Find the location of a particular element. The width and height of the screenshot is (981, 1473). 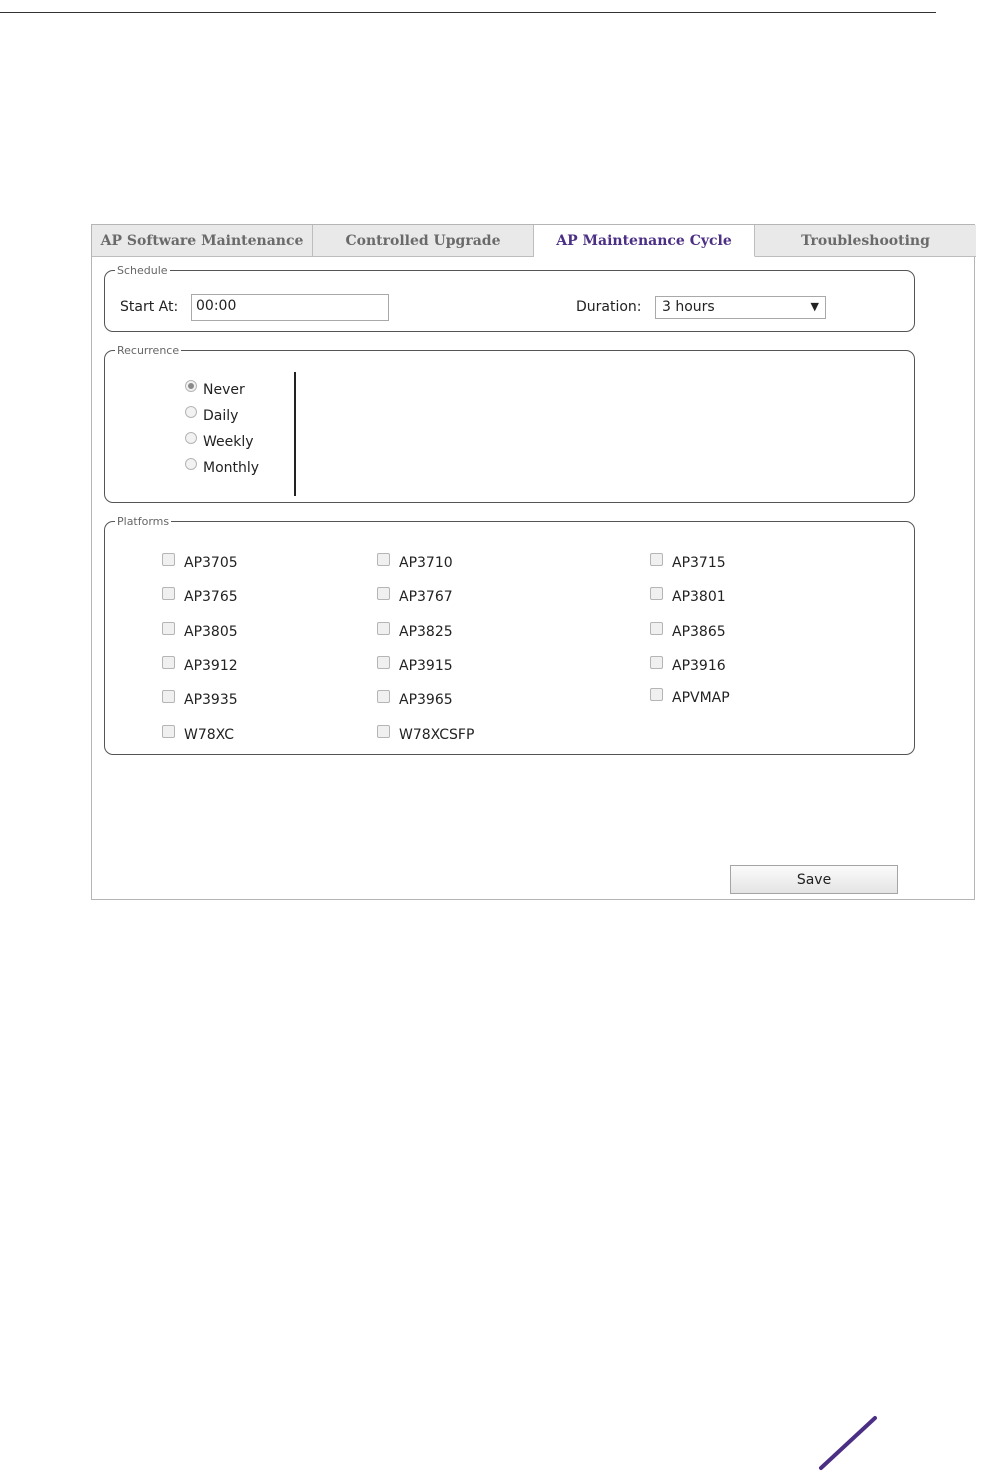

platform-label: W78XCSFP is located at coordinates (437, 735).